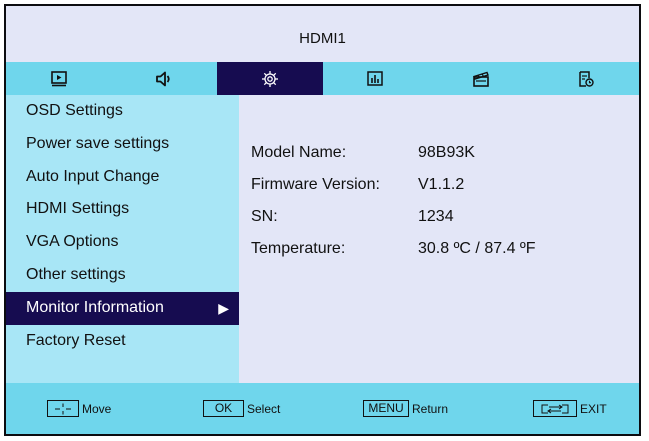  I want to click on info-value: 30.8 ºC / 87.4 ºF, so click(477, 248).